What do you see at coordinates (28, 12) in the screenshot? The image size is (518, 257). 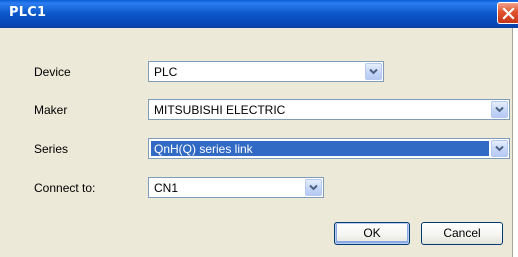 I see `window-title: PLC1` at bounding box center [28, 12].